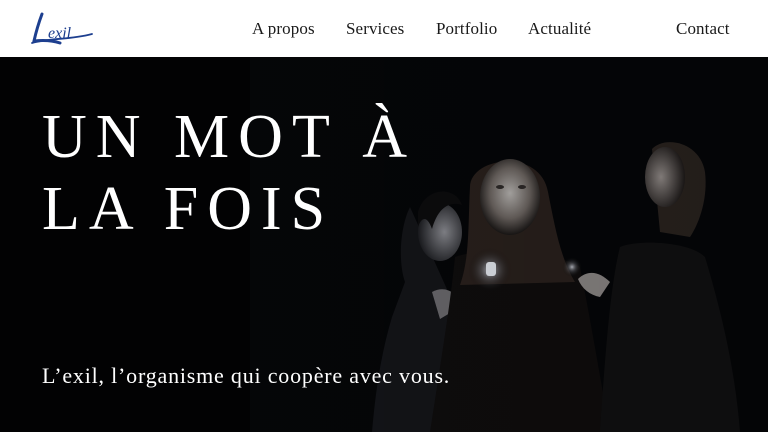  Describe the element at coordinates (283, 29) in the screenshot. I see `nav-item-about: A propos` at that location.